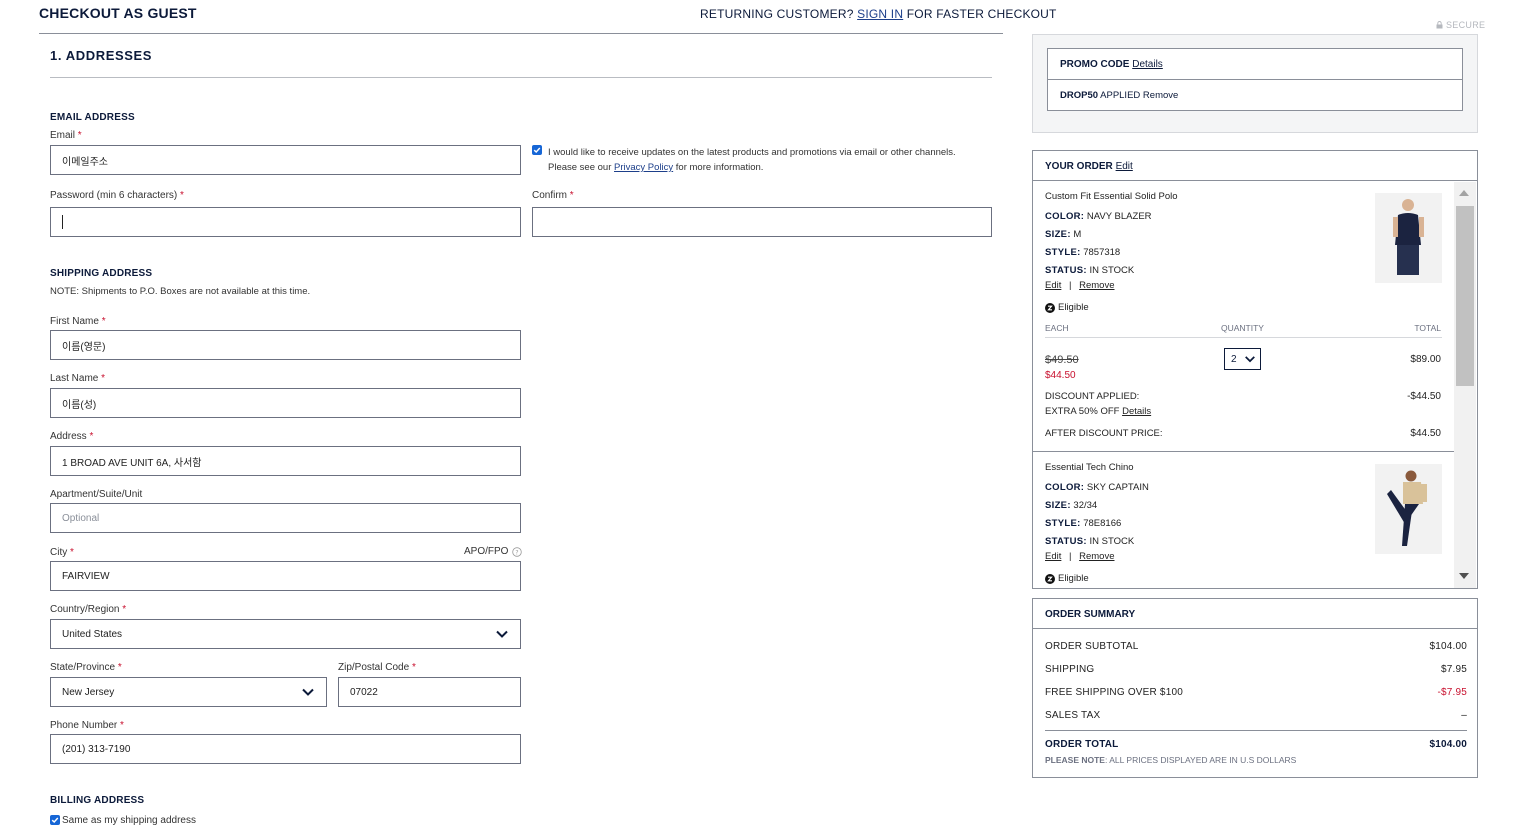 The height and width of the screenshot is (839, 1522). What do you see at coordinates (1063, 234) in the screenshot?
I see `item-size: SIZE: M` at bounding box center [1063, 234].